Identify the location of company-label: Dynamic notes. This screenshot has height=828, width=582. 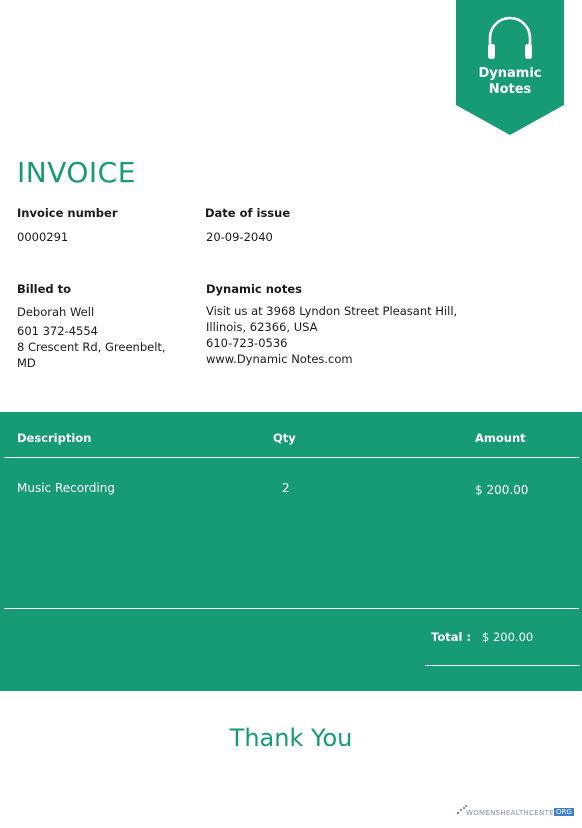
(254, 289).